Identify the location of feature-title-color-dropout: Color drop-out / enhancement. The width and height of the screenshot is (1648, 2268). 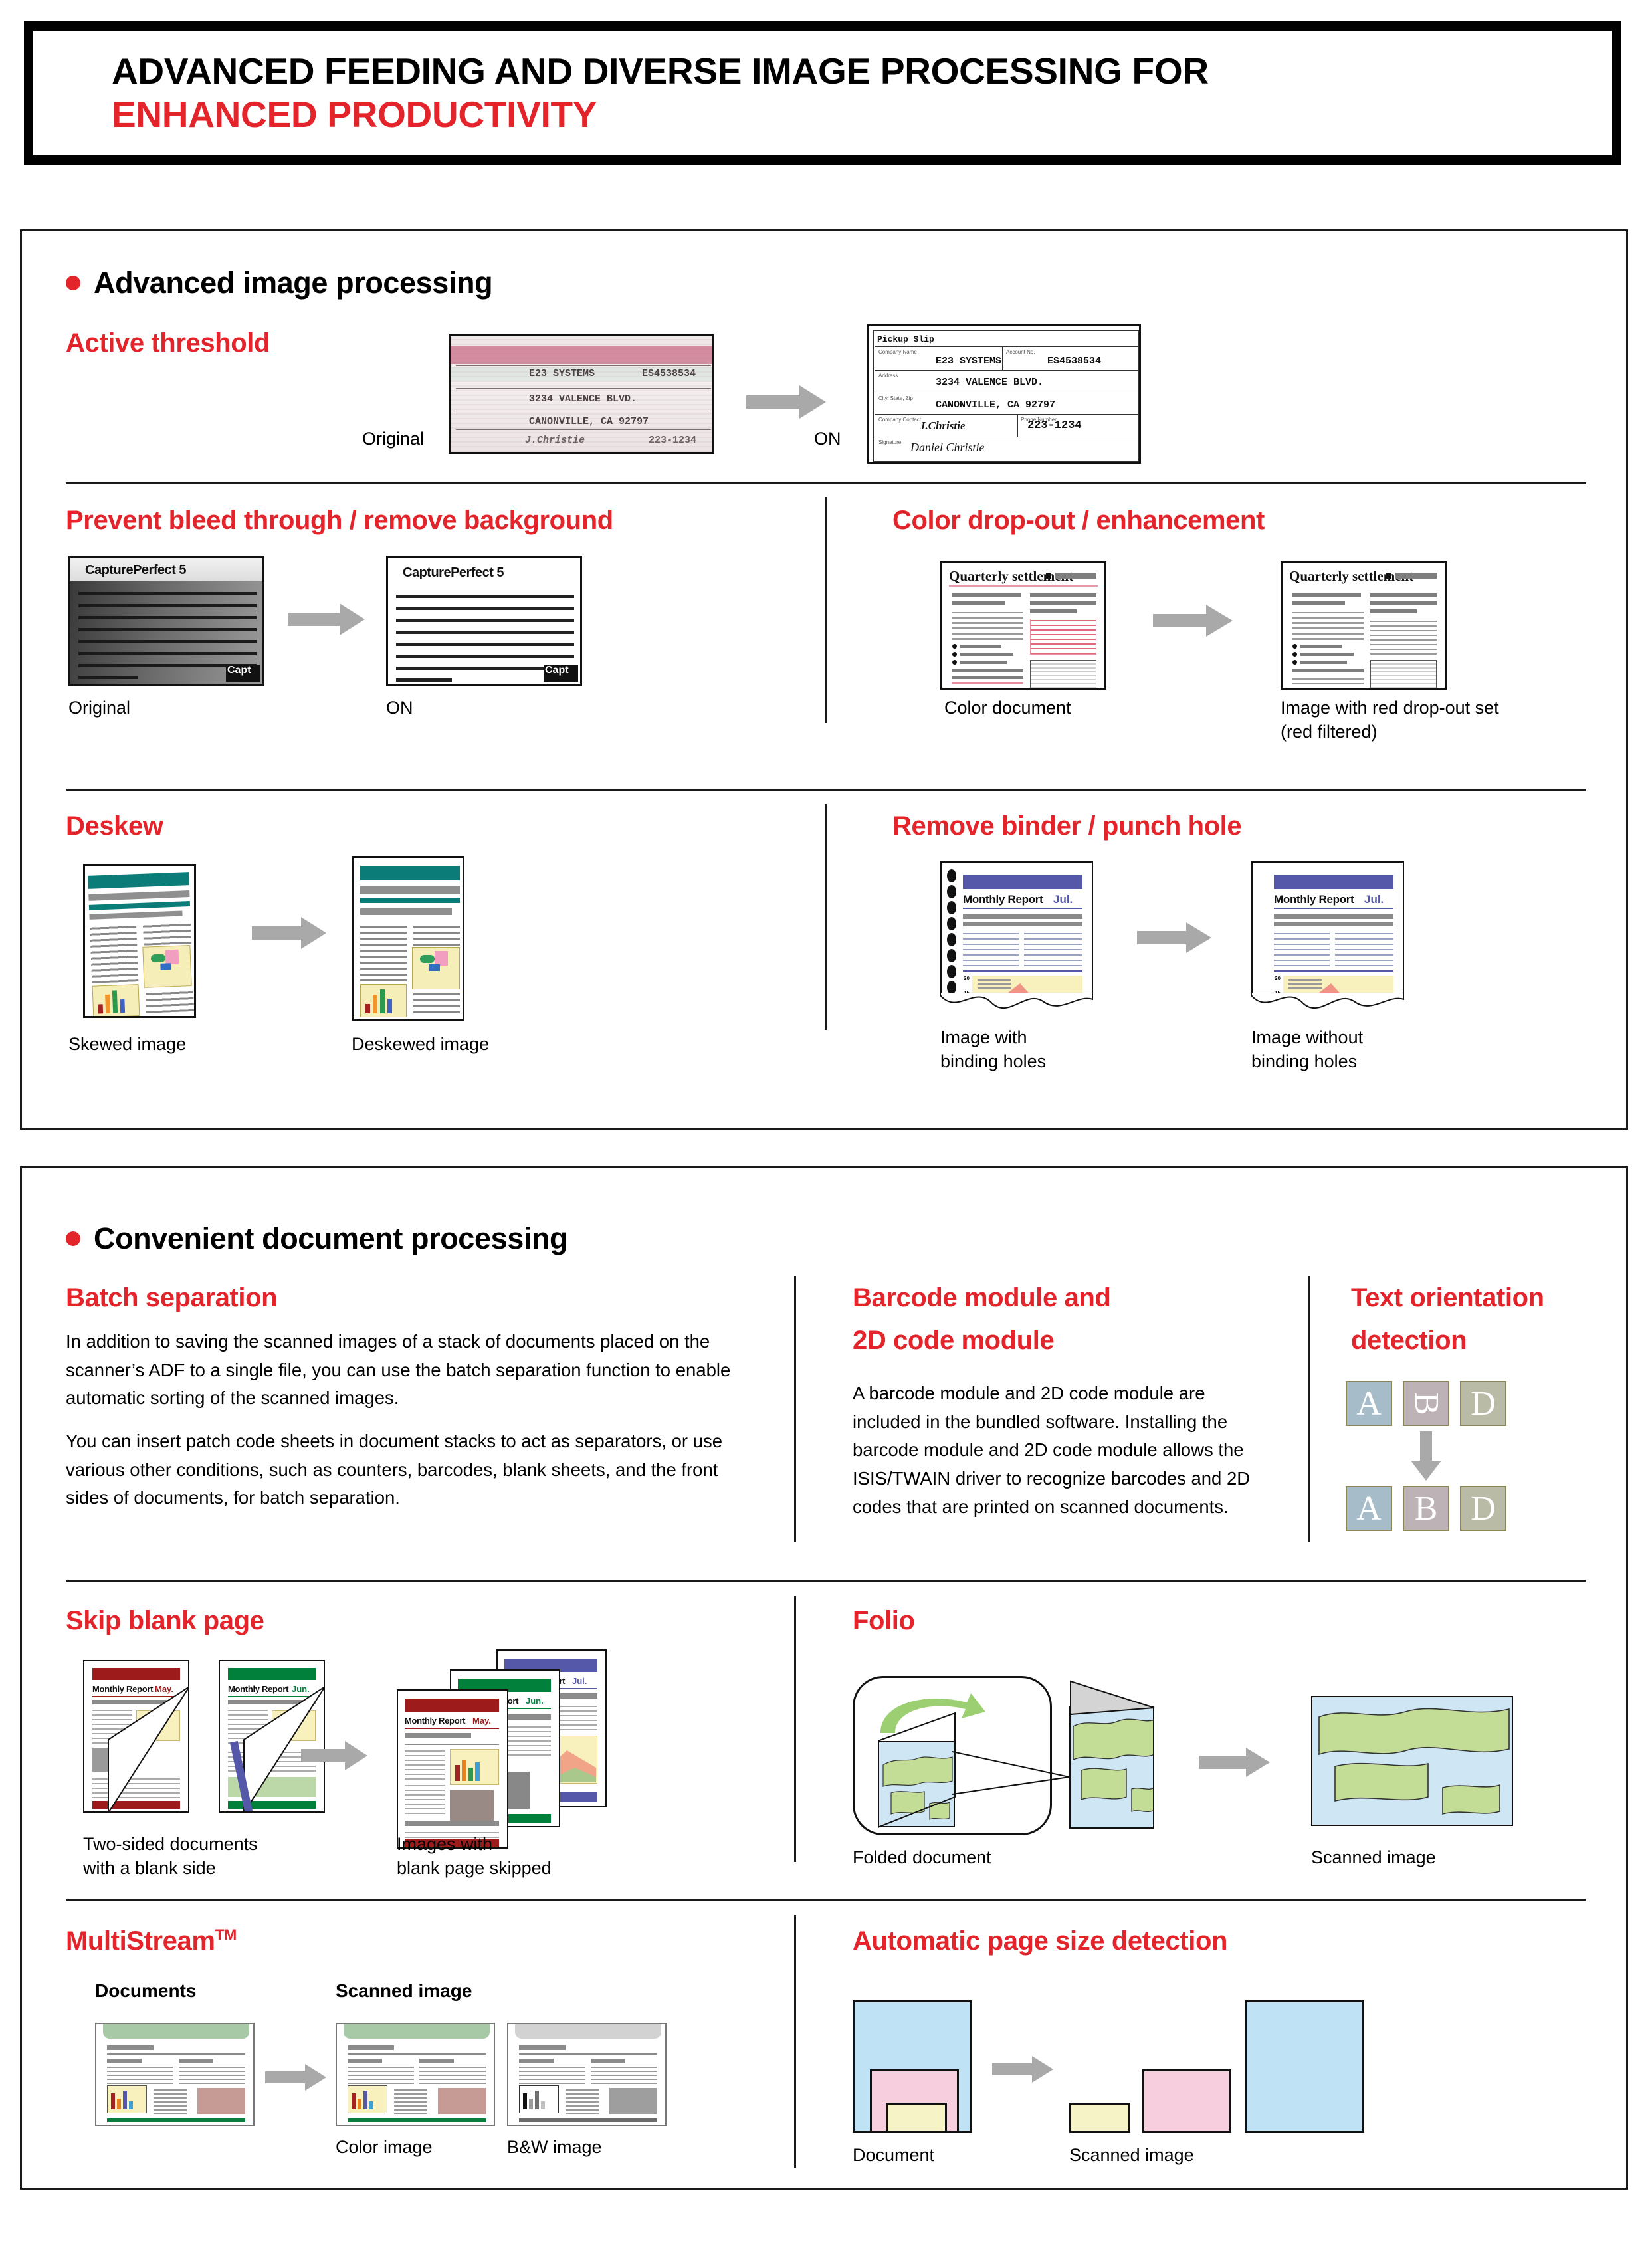
(1078, 520).